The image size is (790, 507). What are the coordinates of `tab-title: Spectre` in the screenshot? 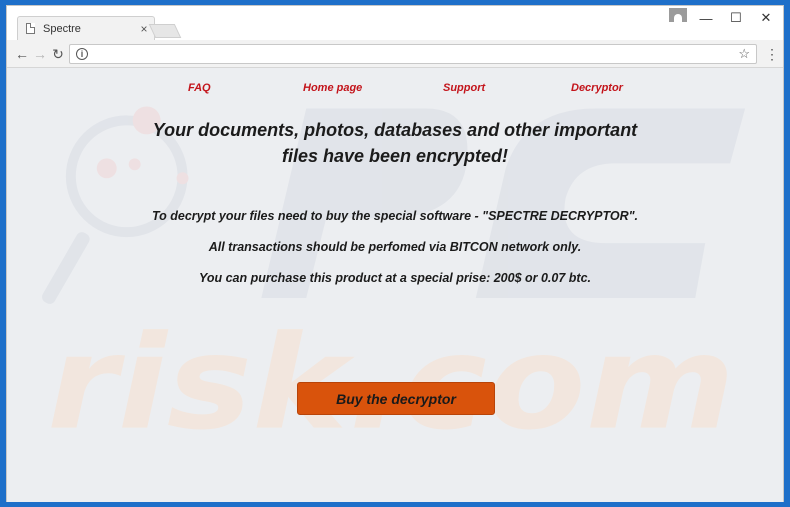 It's located at (62, 28).